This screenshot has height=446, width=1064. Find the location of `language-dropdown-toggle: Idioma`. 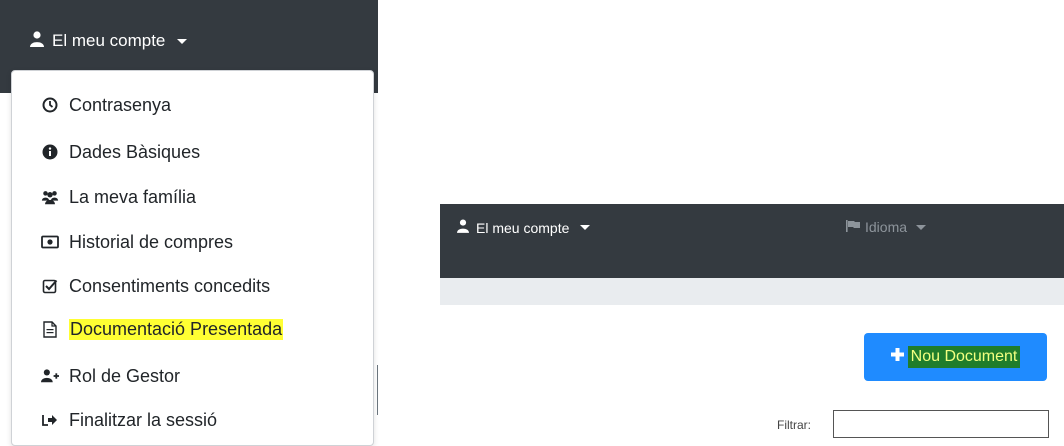

language-dropdown-toggle: Idioma is located at coordinates (886, 227).